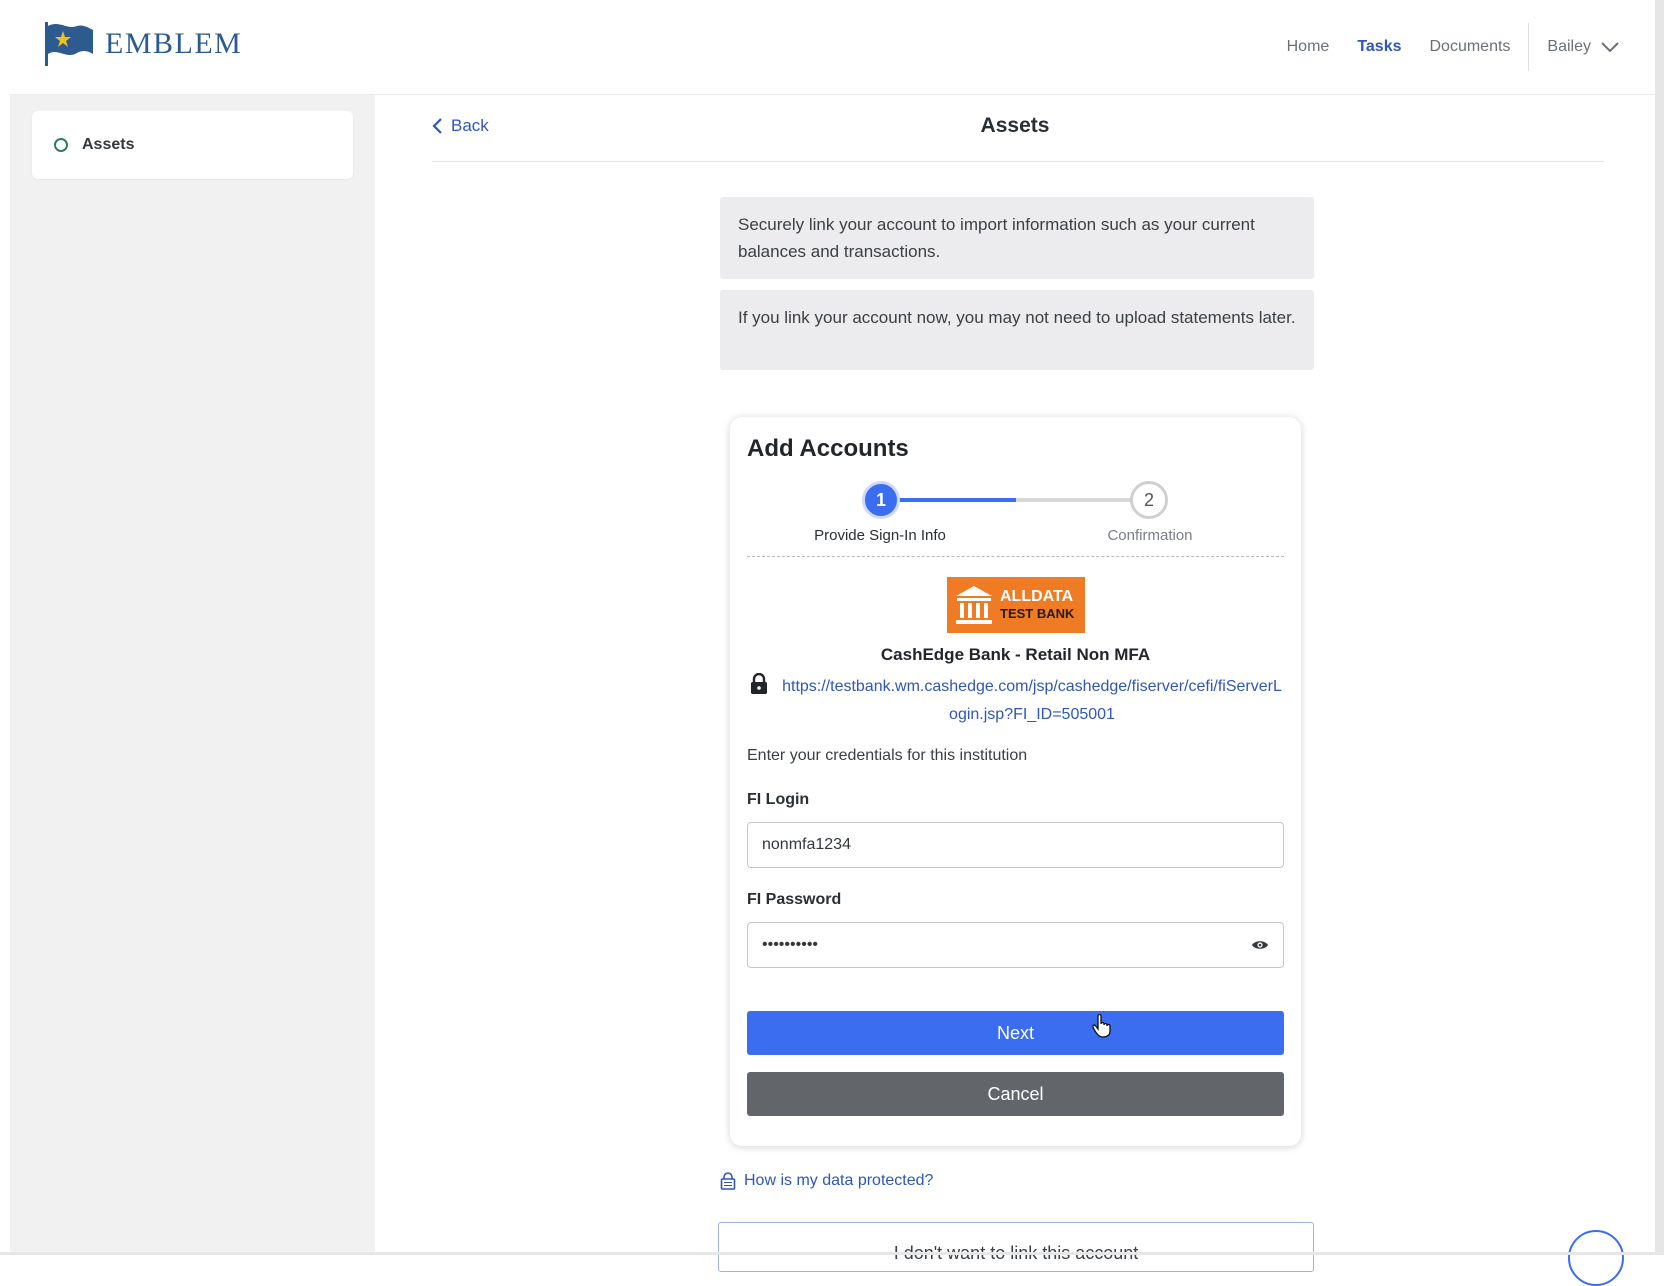 The image size is (1664, 1286). What do you see at coordinates (1015, 654) in the screenshot?
I see `bank-name: CashEdge Bank - Retail Non MFA` at bounding box center [1015, 654].